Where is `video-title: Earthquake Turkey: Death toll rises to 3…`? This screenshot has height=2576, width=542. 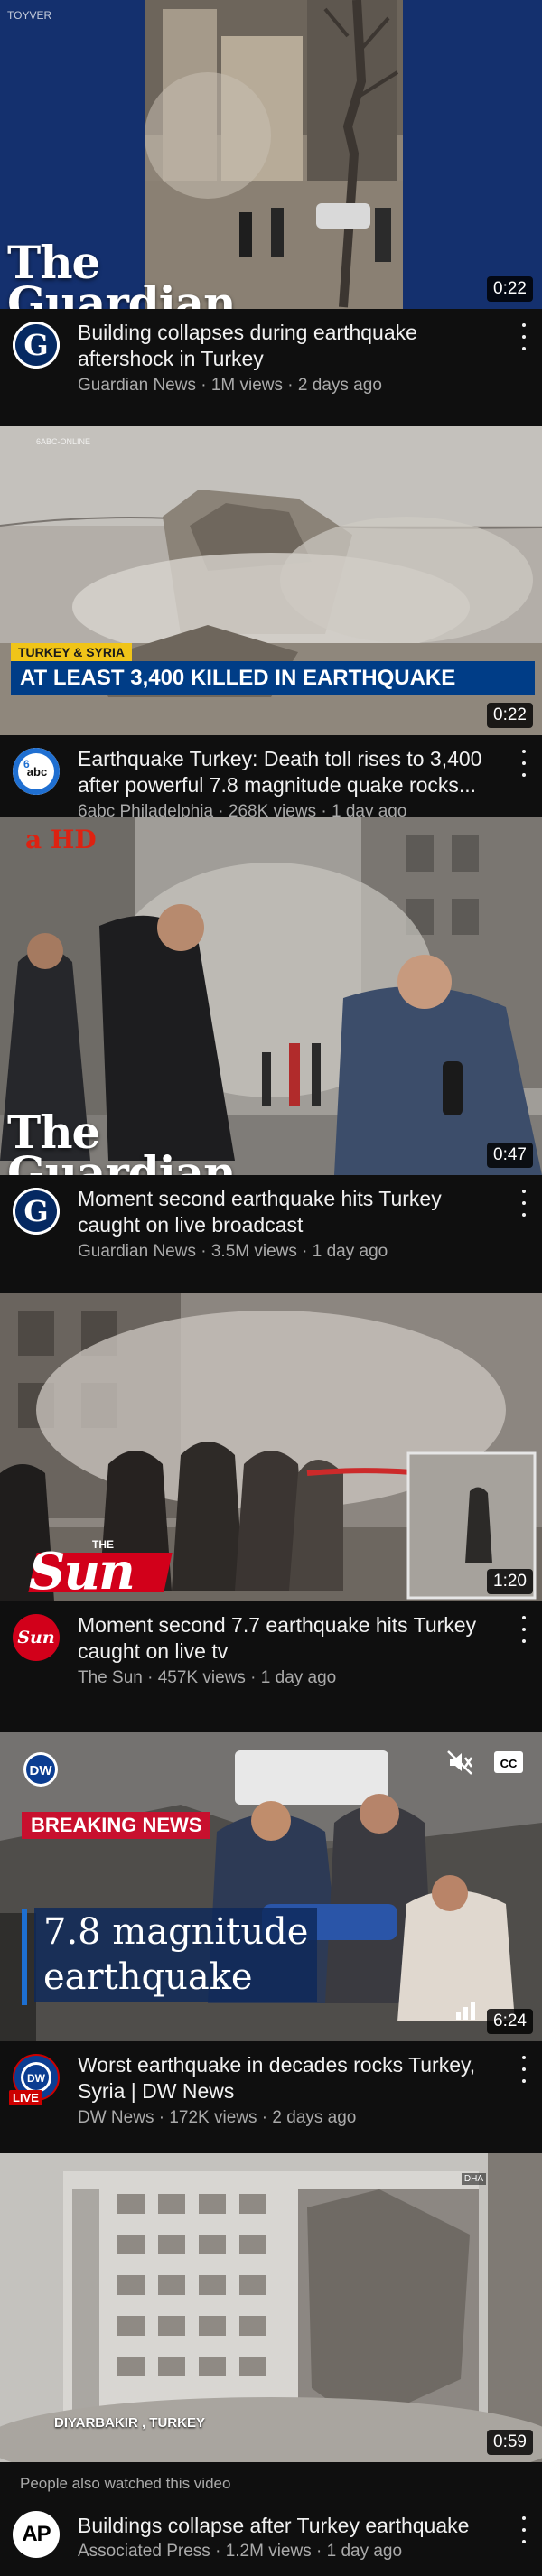 video-title: Earthquake Turkey: Death toll rises to 3… is located at coordinates (285, 772).